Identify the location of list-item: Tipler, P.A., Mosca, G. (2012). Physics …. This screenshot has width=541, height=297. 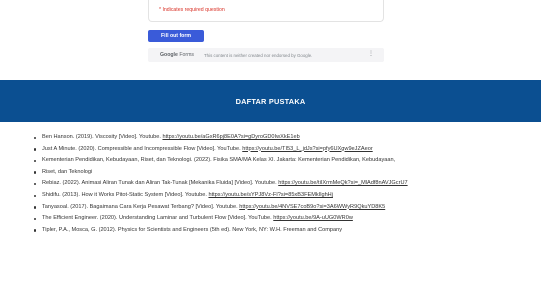
(279, 230).